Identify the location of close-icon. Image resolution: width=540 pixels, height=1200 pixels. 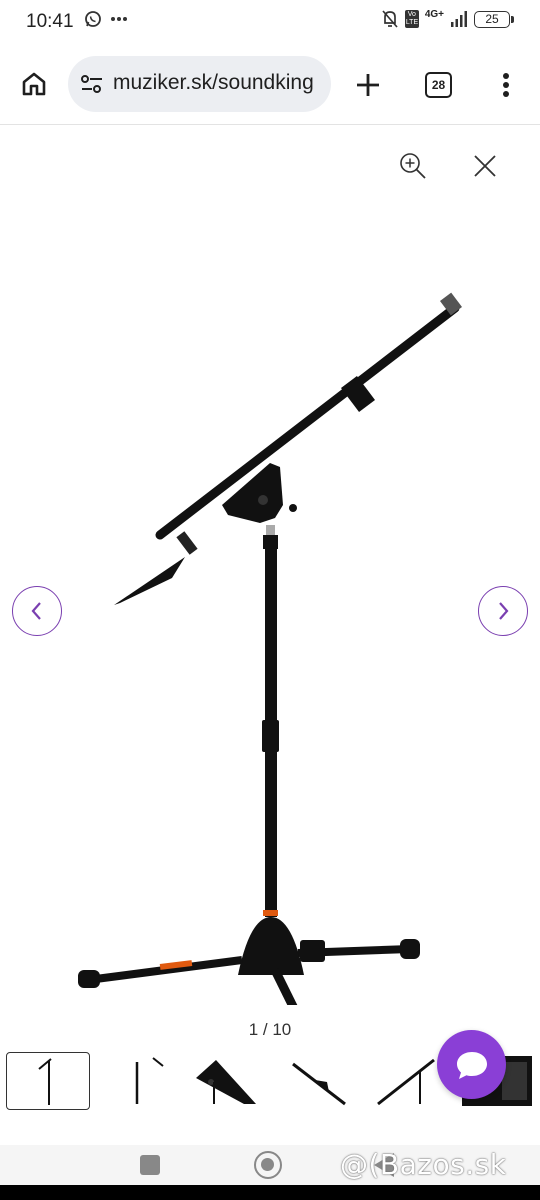
(485, 166).